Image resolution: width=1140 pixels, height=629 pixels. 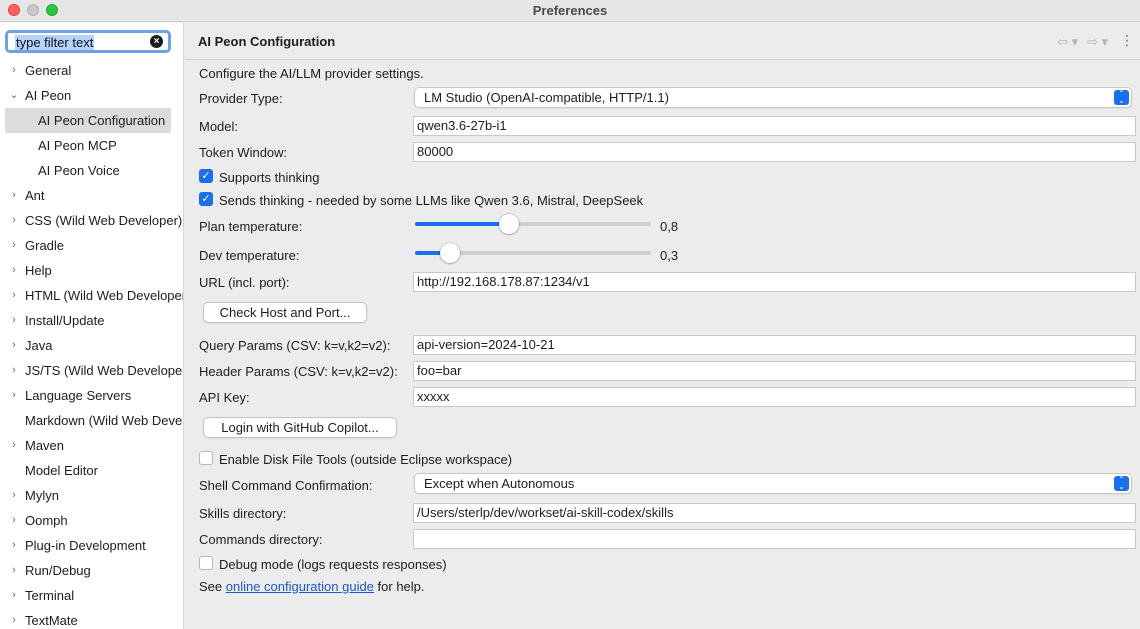 I want to click on sidebar-item-label: AI Peon Configuration, so click(x=102, y=120).